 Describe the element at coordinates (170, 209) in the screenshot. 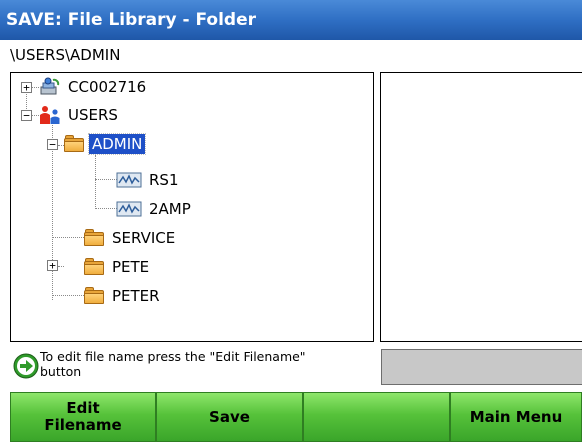

I see `tree-node-label: 2AMP` at that location.